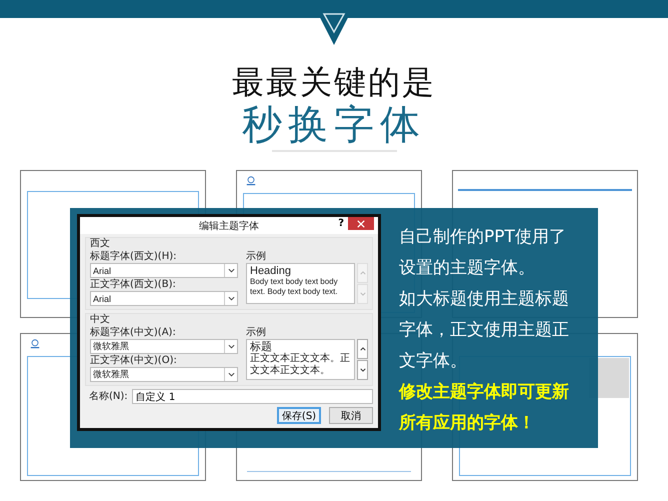 This screenshot has height=501, width=668. I want to click on note-text: 如大标题使用主题标题字体，正文使用主题正文字体。, so click(484, 330).